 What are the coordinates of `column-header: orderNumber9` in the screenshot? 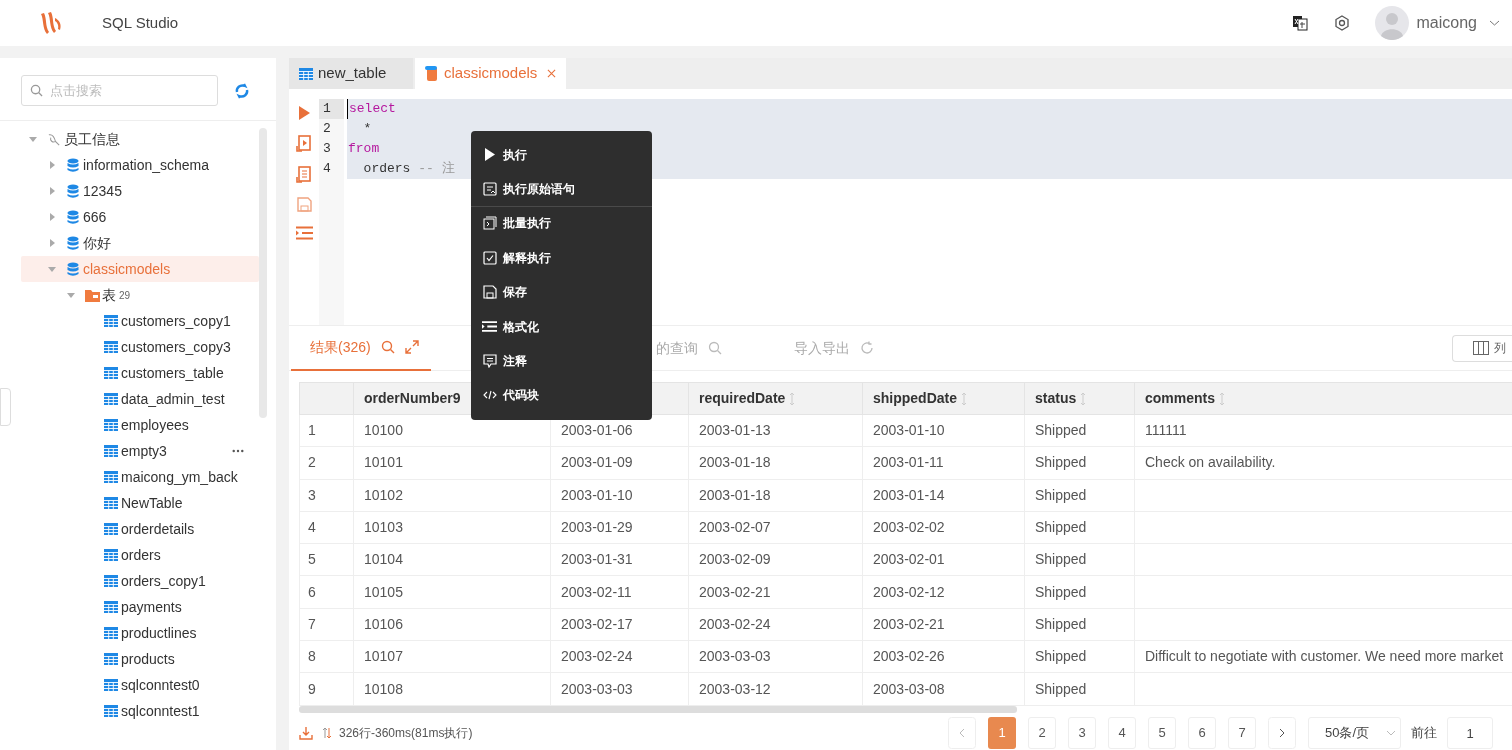 It's located at (412, 398).